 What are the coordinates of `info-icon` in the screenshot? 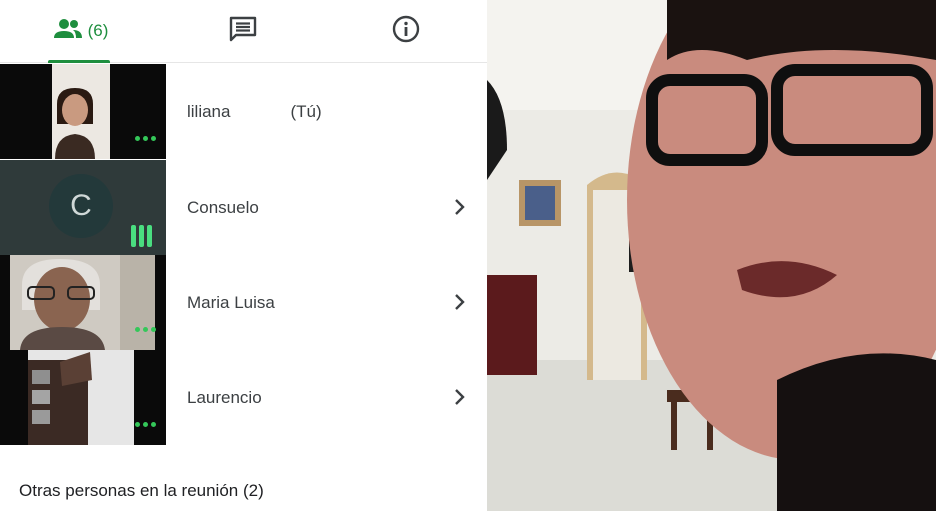 It's located at (406, 31).